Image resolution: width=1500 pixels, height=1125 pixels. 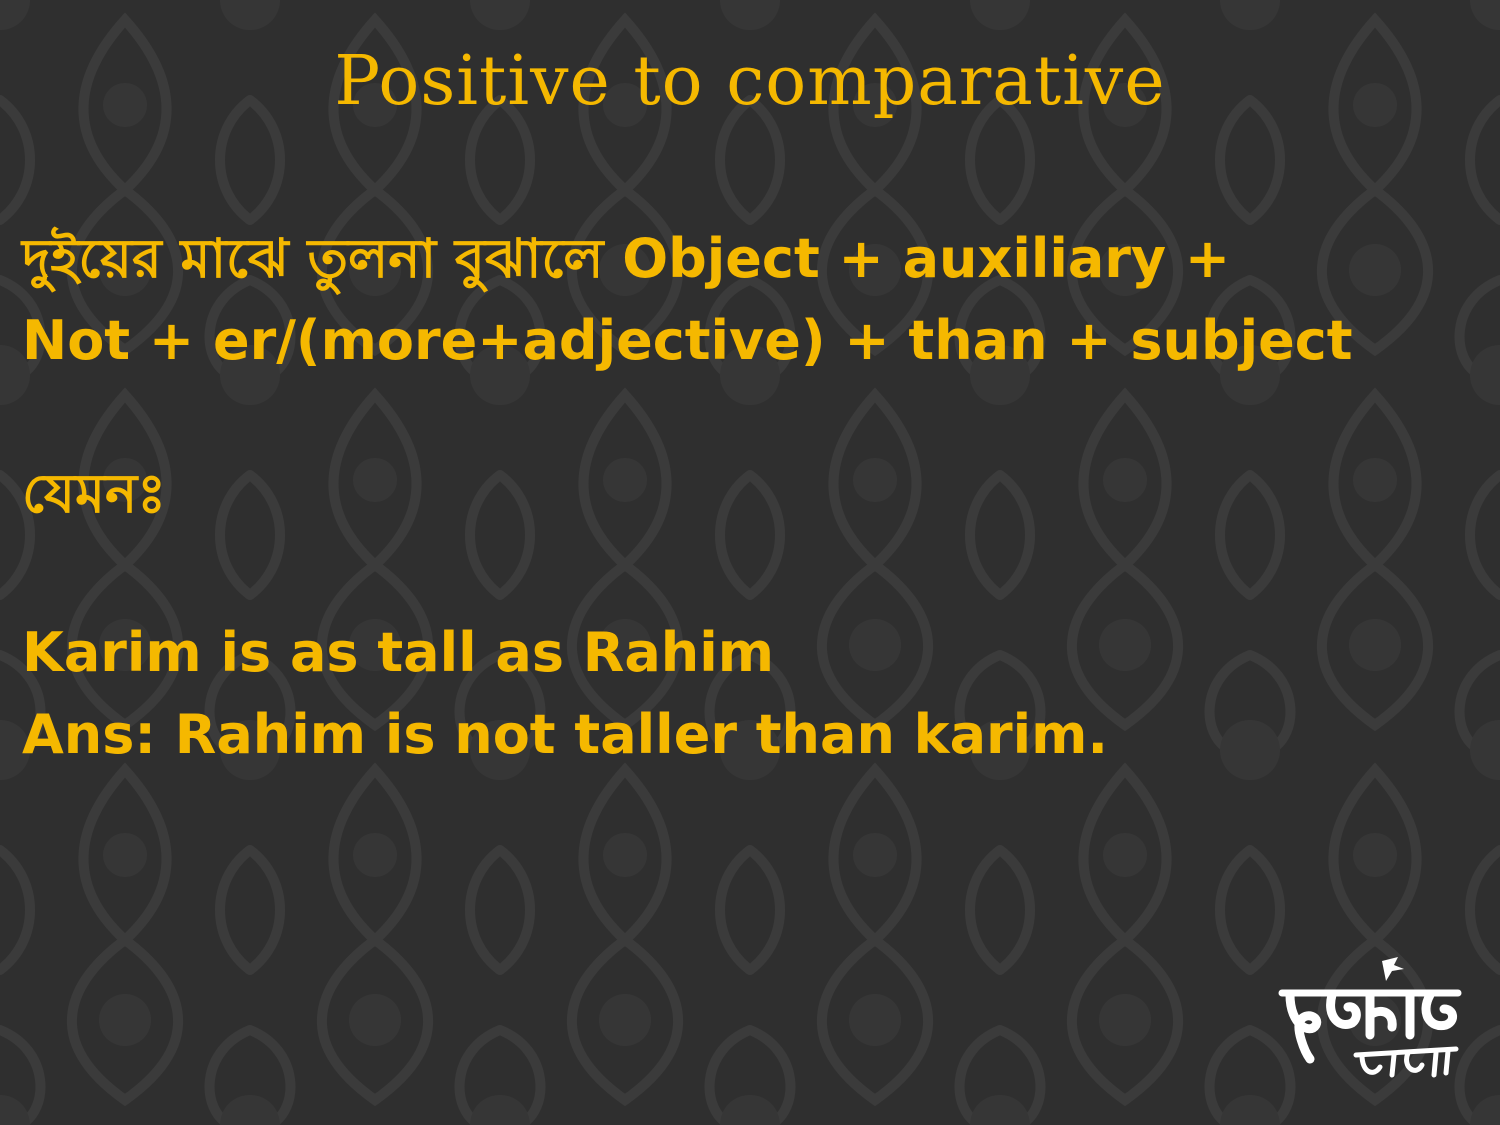 What do you see at coordinates (1370, 1017) in the screenshot?
I see `durnibar-pathshala-logo` at bounding box center [1370, 1017].